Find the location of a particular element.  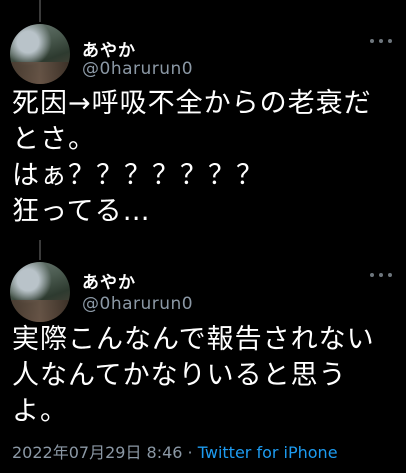

tweet-text-line: 実際こんなんで報告されない is located at coordinates (193, 339).